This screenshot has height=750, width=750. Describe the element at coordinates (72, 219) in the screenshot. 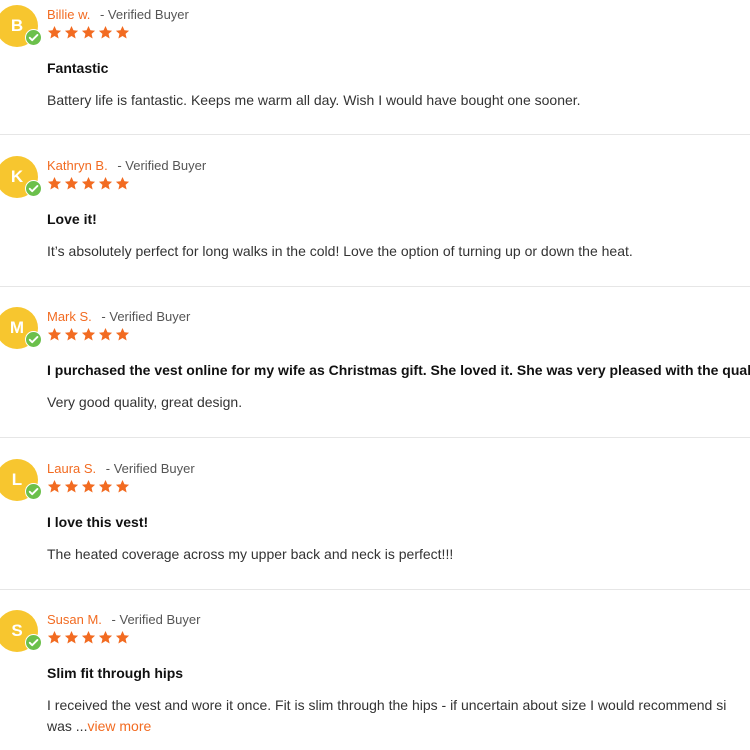

I see `review-title: Love it!` at that location.